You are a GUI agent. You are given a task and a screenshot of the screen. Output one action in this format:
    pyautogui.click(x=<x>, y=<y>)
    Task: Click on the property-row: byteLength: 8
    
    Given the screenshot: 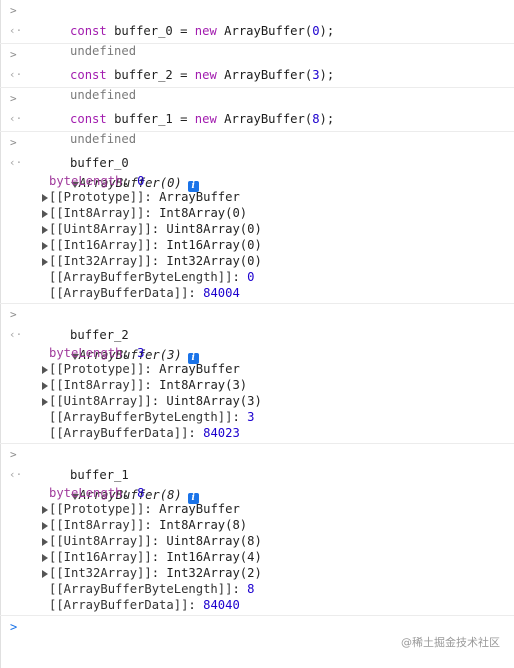 What is the action you would take?
    pyautogui.click(x=257, y=493)
    